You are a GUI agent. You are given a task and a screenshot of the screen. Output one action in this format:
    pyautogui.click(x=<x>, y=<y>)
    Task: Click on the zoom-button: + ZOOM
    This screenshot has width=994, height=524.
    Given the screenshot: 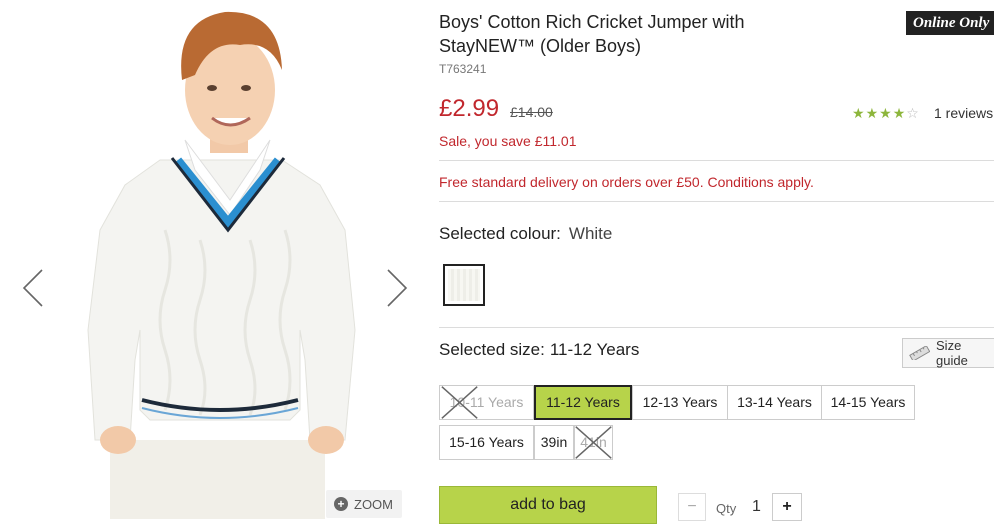 What is the action you would take?
    pyautogui.click(x=364, y=504)
    